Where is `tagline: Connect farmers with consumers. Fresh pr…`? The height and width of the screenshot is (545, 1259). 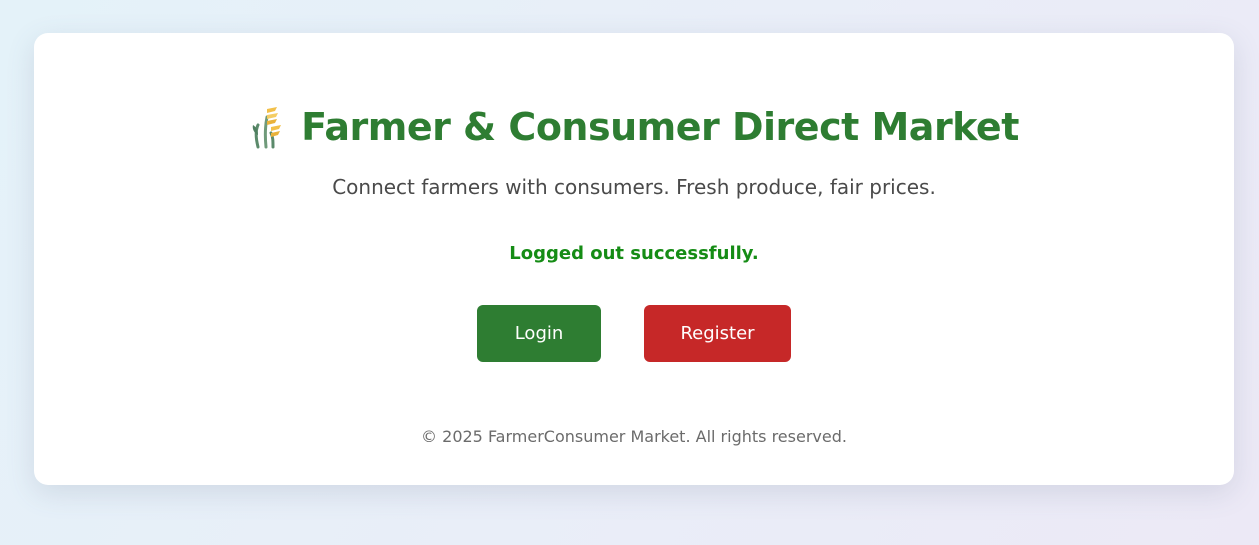
tagline: Connect farmers with consumers. Fresh pr… is located at coordinates (634, 187).